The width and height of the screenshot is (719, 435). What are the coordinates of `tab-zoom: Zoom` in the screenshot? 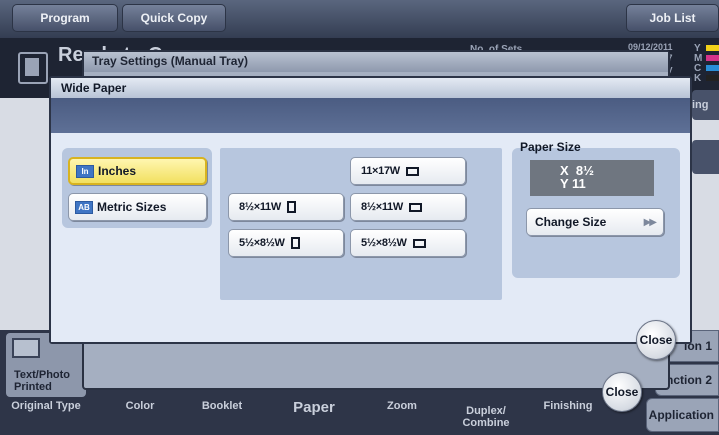 It's located at (402, 417).